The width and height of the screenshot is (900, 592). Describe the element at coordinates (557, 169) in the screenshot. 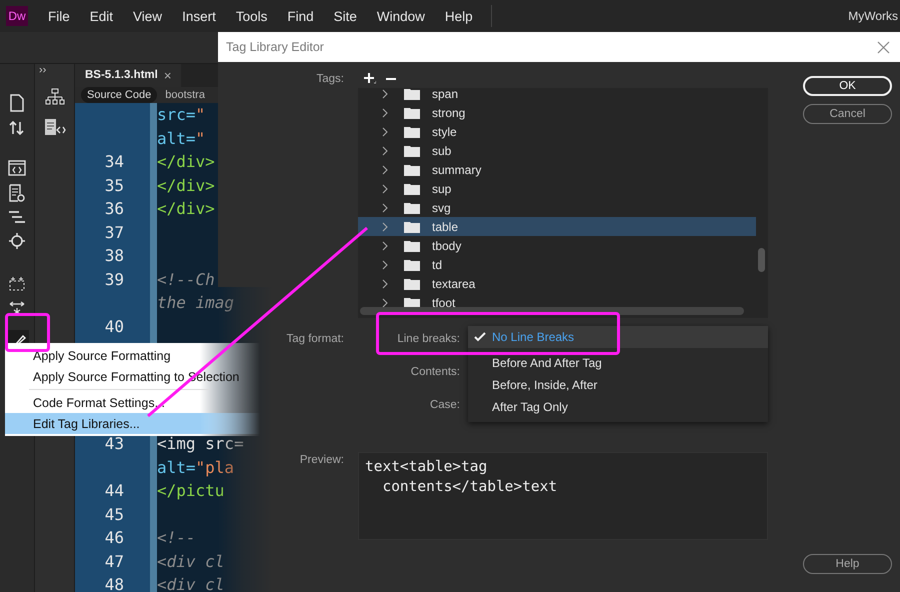

I see `tree-item: summary` at that location.